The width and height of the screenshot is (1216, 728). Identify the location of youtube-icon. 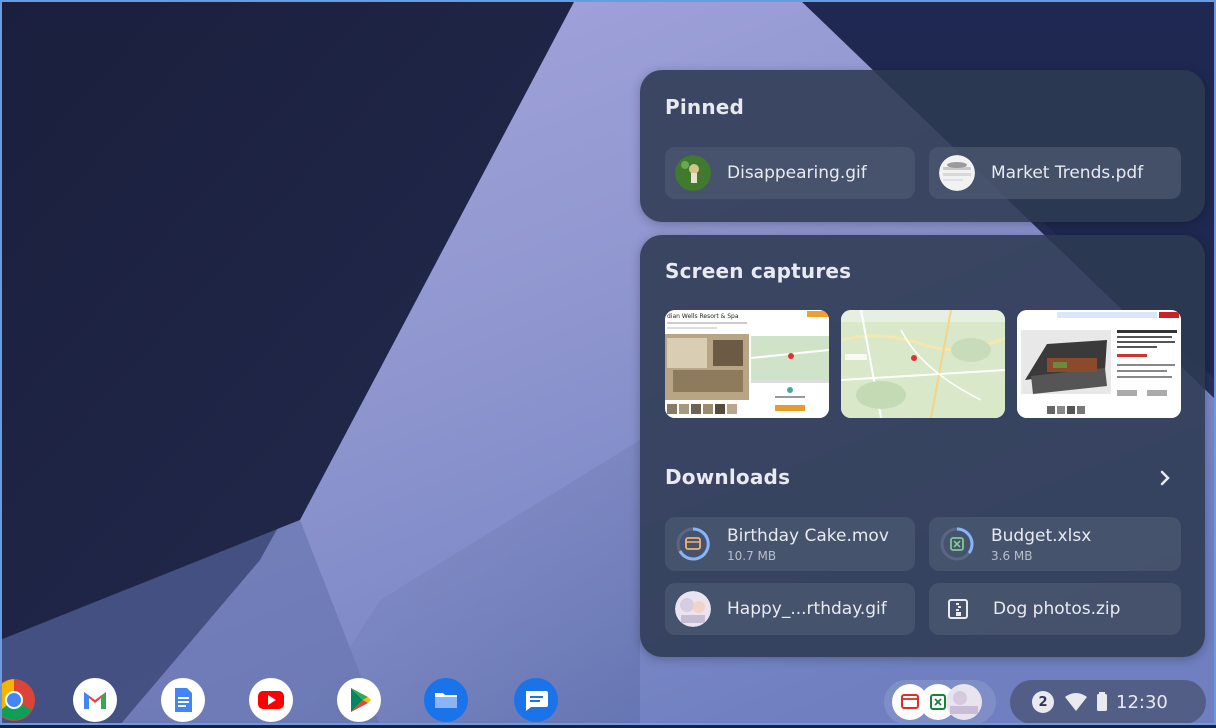
(271, 700).